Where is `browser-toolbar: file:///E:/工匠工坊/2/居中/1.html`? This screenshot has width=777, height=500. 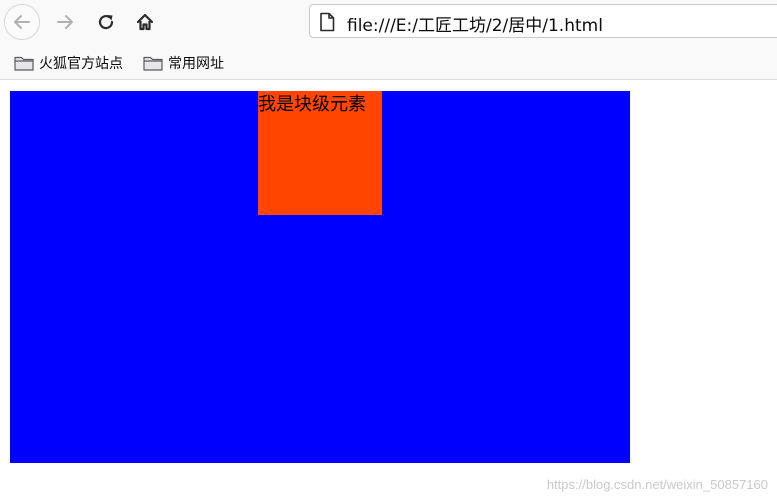
browser-toolbar: file:///E:/工匠工坊/2/居中/1.html is located at coordinates (388, 22).